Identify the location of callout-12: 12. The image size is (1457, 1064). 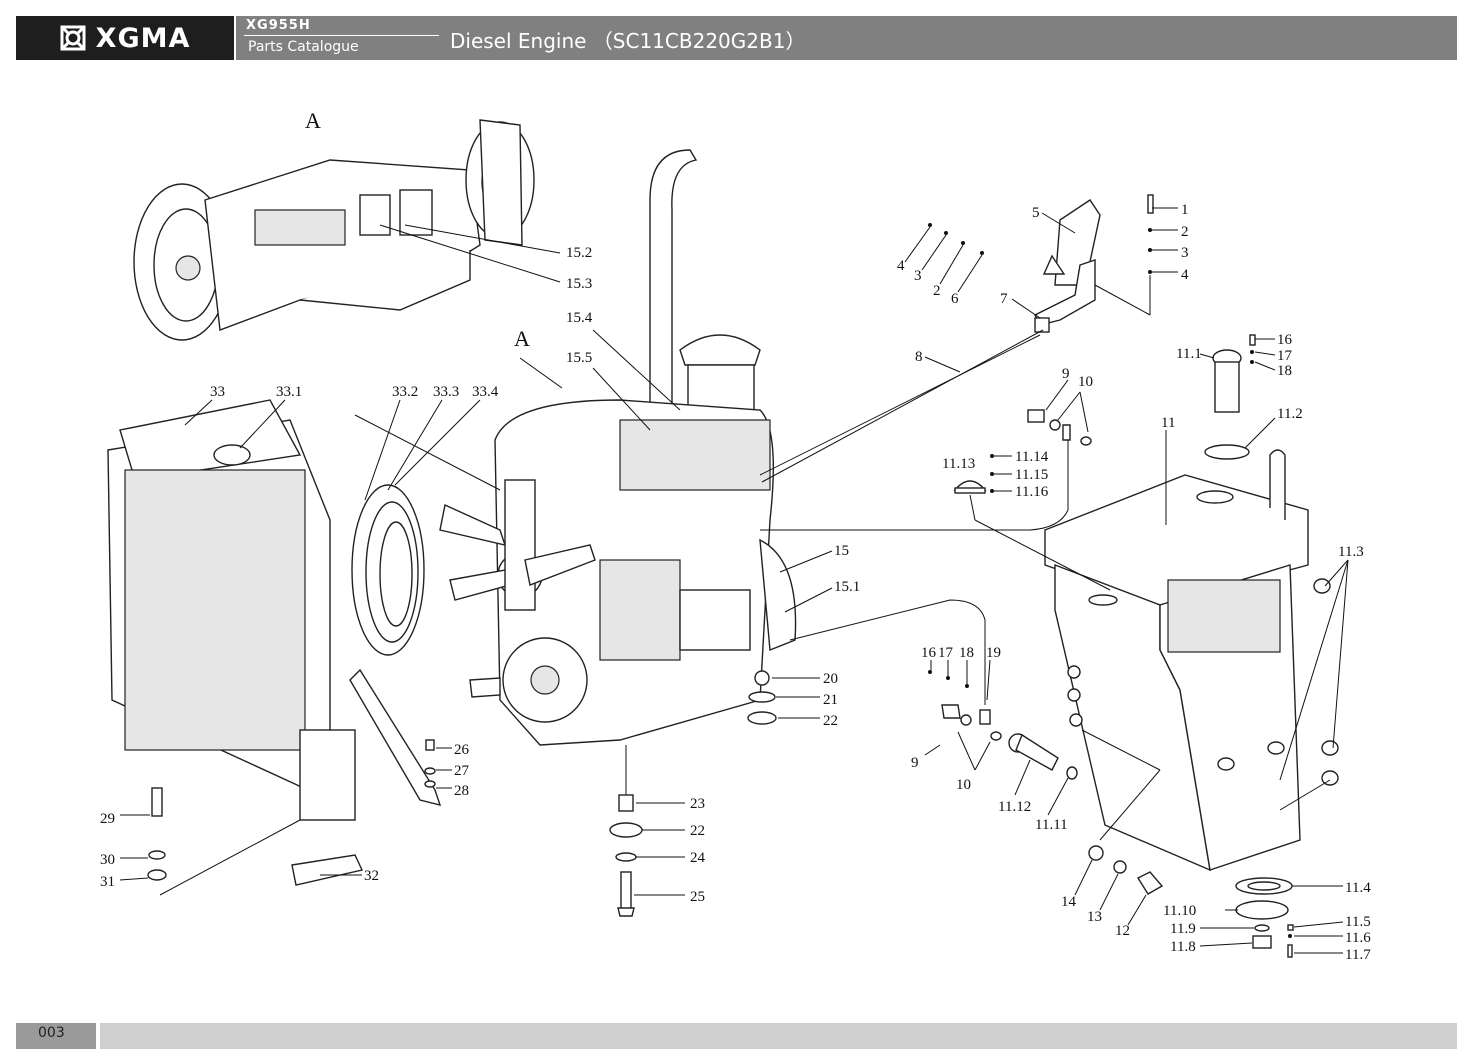
(1122, 931).